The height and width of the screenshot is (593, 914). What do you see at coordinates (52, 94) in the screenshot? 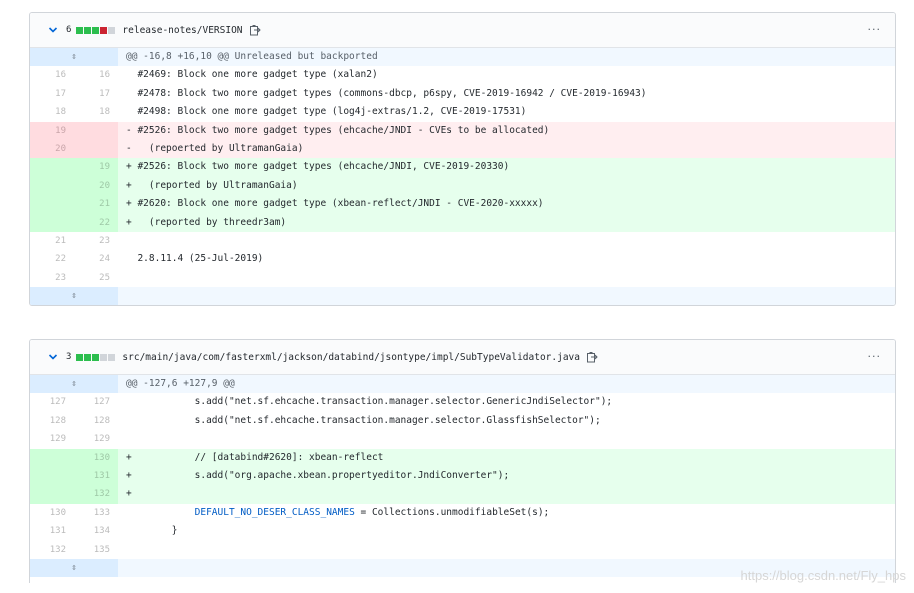
I see `old-line-number: 17` at bounding box center [52, 94].